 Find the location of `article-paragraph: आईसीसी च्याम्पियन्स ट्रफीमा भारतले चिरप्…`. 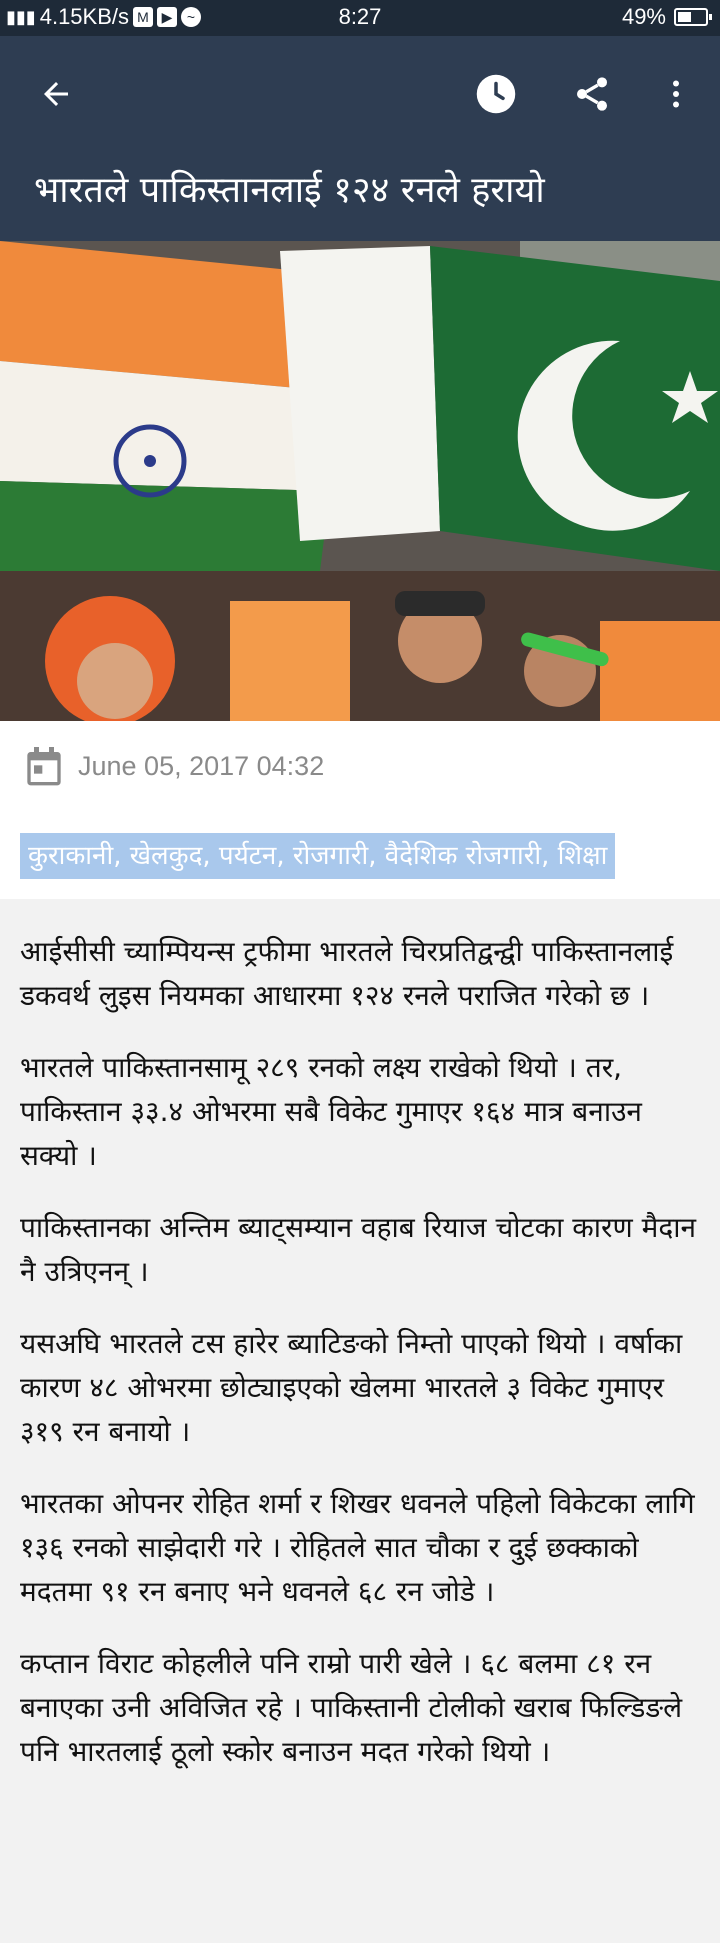

article-paragraph: आईसीसी च्याम्पियन्स ट्रफीमा भारतले चिरप्… is located at coordinates (347, 973).